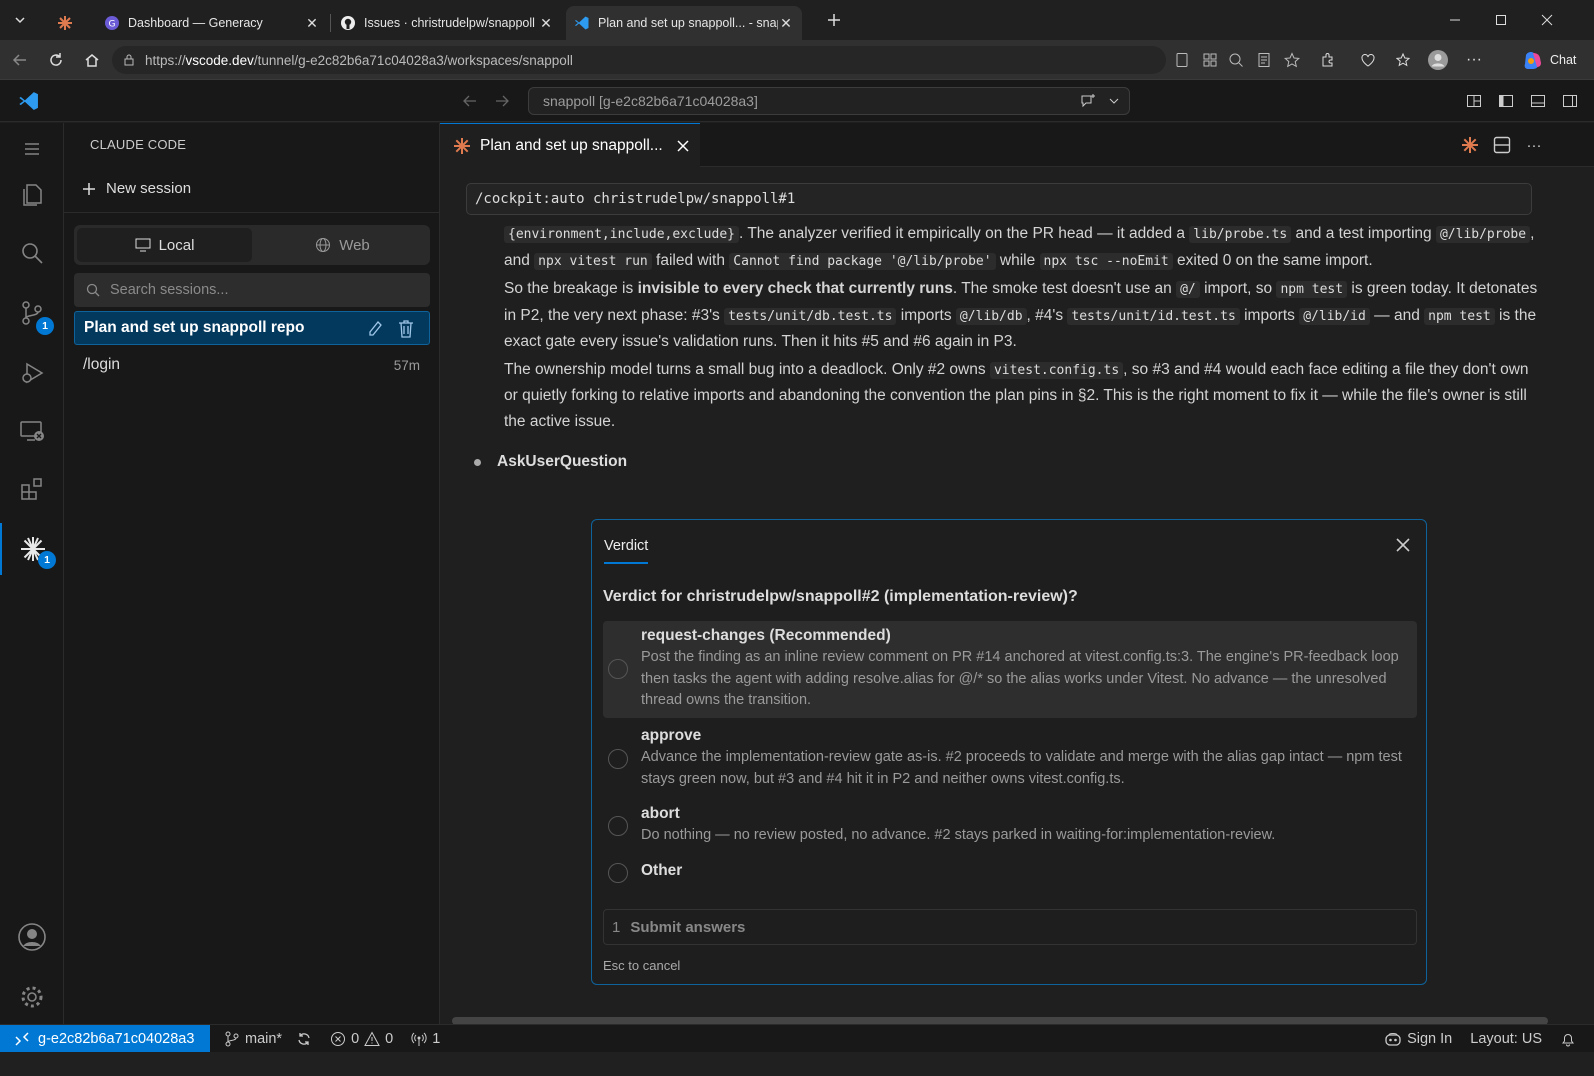  I want to click on star-icon, so click(1292, 60).